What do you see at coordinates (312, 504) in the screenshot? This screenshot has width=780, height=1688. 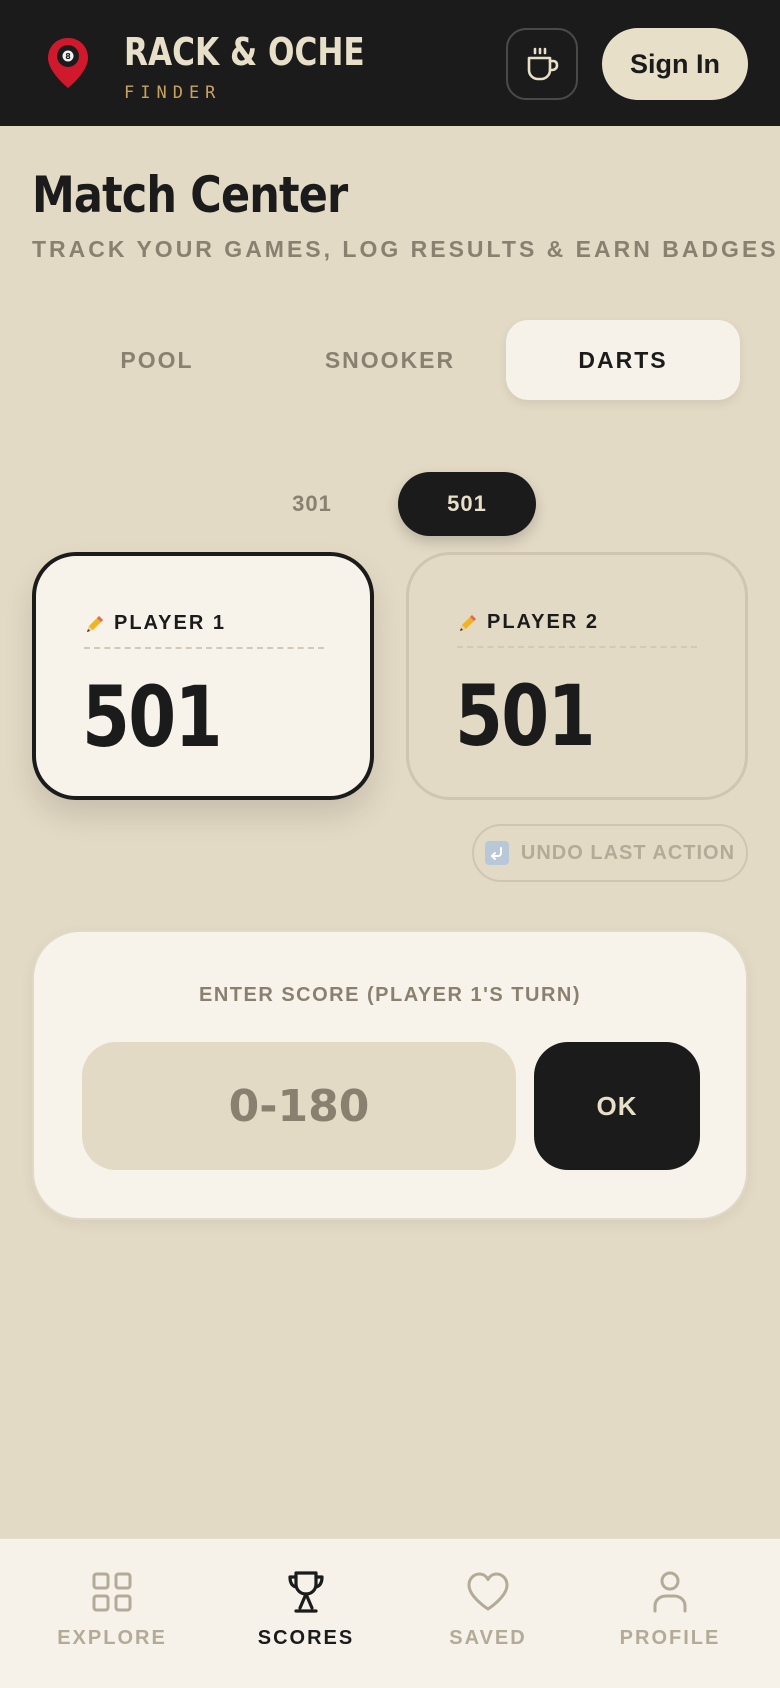 I see `mode-301-button: 301` at bounding box center [312, 504].